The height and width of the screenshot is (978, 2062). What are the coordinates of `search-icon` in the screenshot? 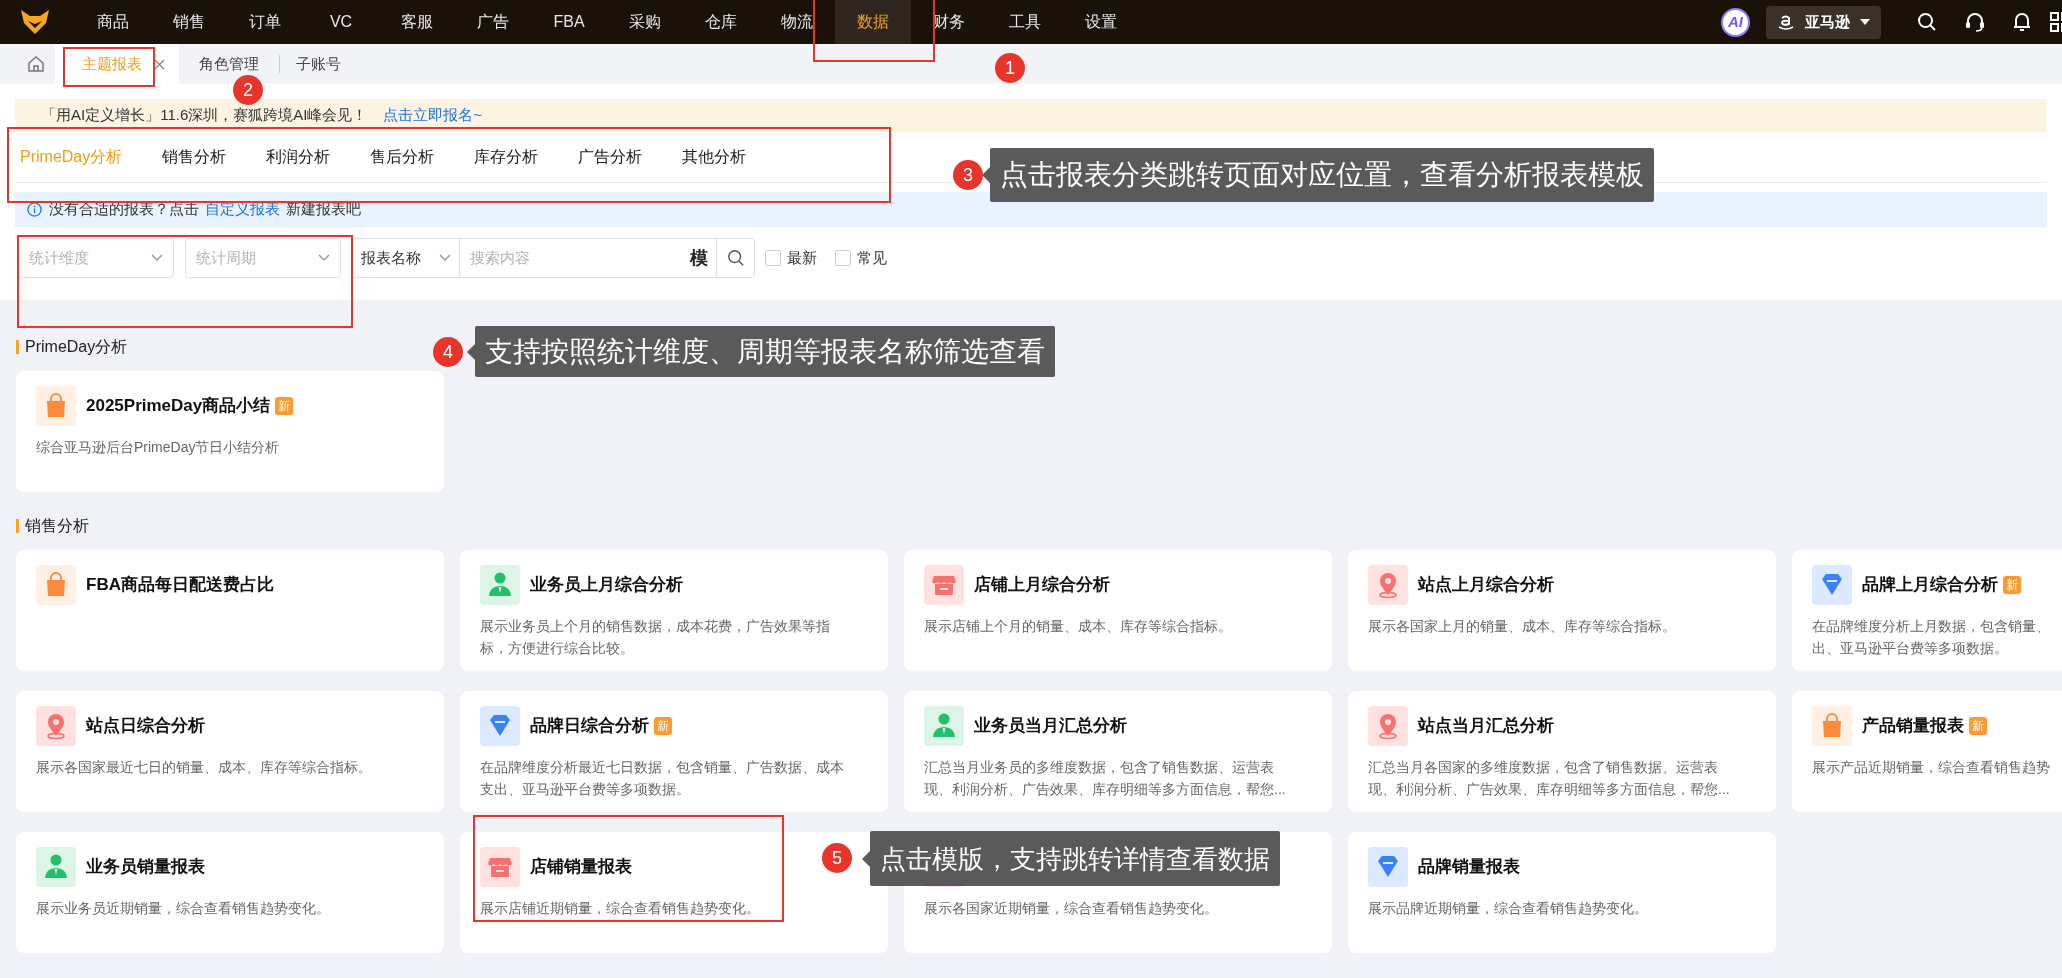 It's located at (1927, 22).